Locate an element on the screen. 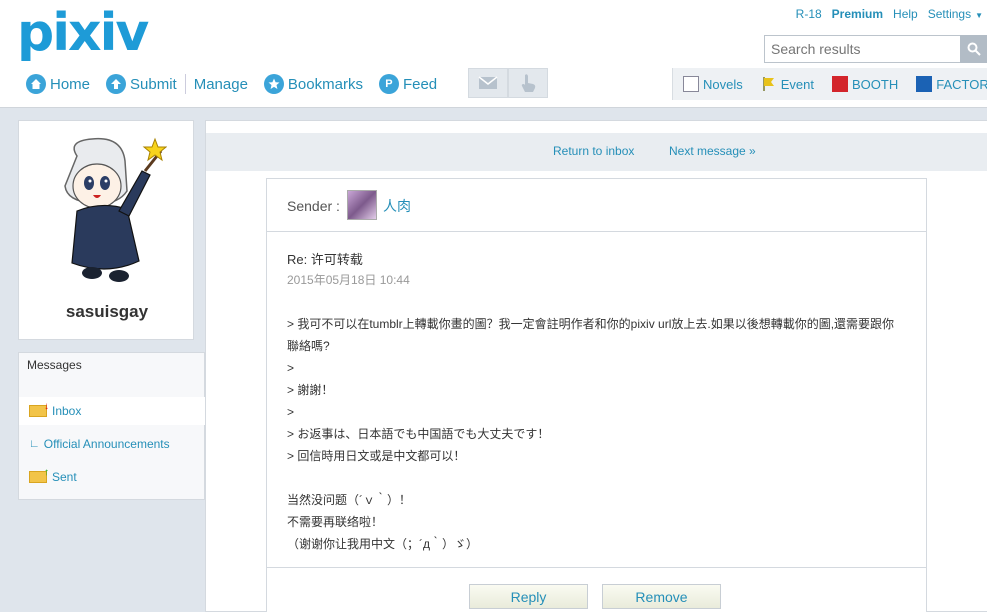 The height and width of the screenshot is (612, 987). sidebar-item-announcements-label: Official Announcements is located at coordinates (106, 444).